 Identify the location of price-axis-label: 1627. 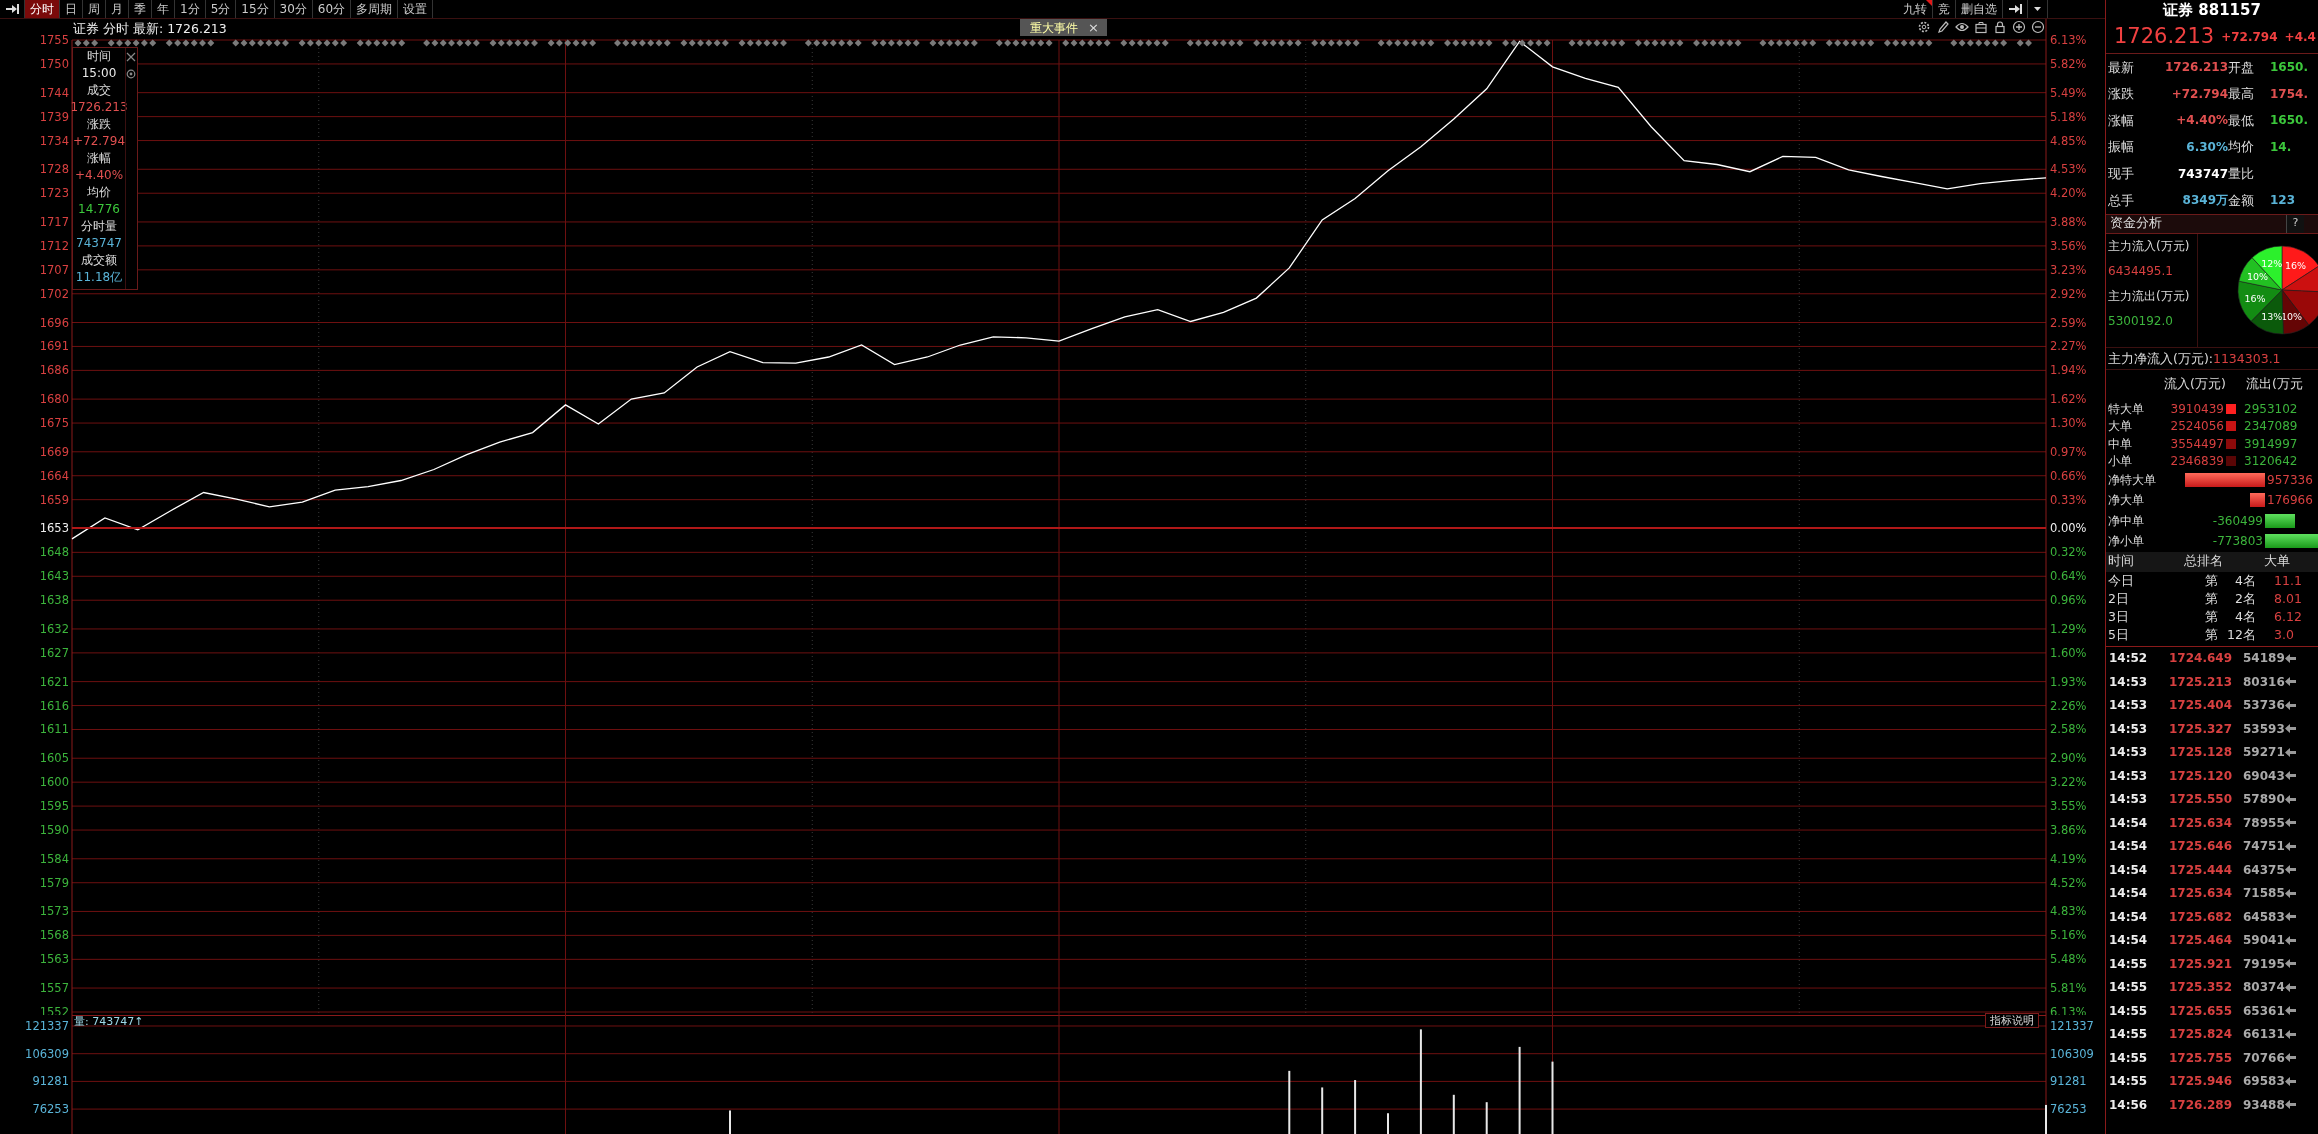
(54, 652).